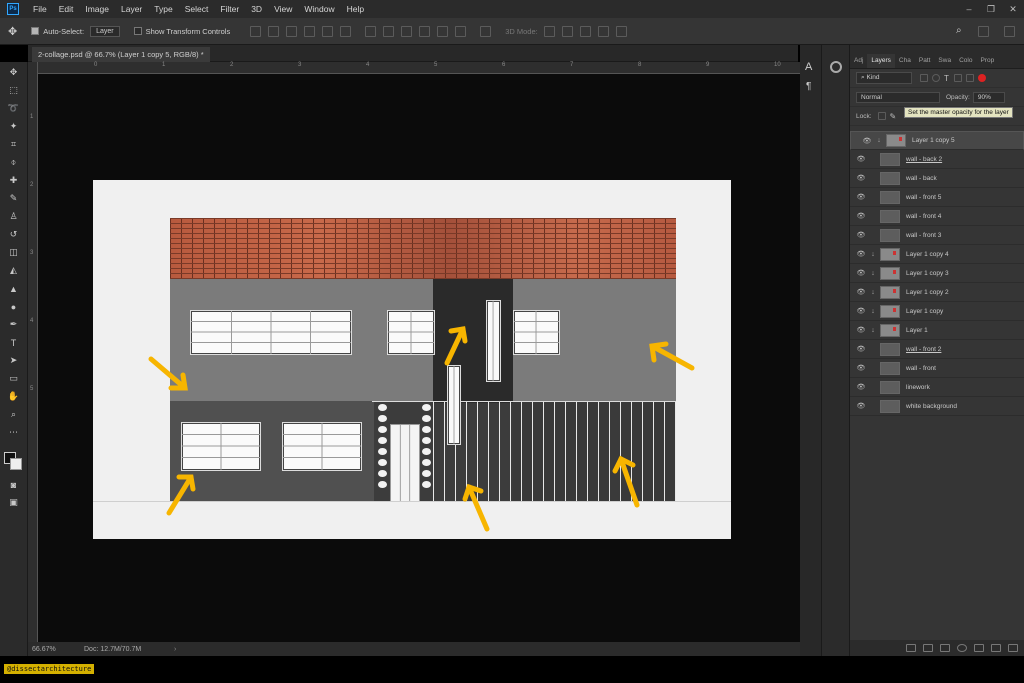 The image size is (1024, 683). I want to click on move-tool-icon: ✥, so click(13, 72).